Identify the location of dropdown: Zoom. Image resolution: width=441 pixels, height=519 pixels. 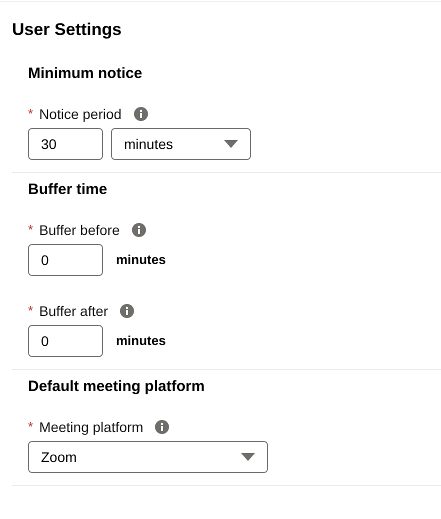
(148, 457).